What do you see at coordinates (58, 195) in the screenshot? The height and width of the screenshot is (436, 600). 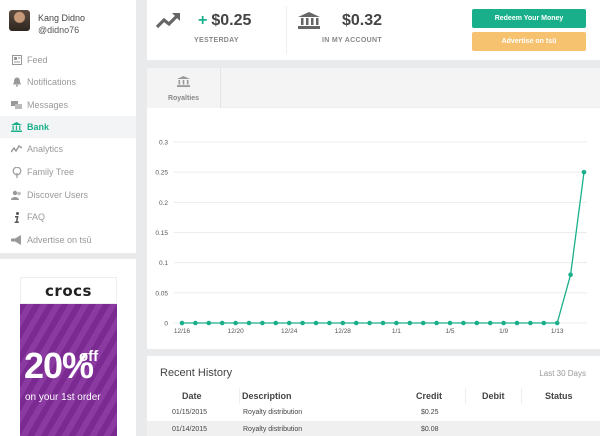 I see `sidebar-item-label: Discover Users` at bounding box center [58, 195].